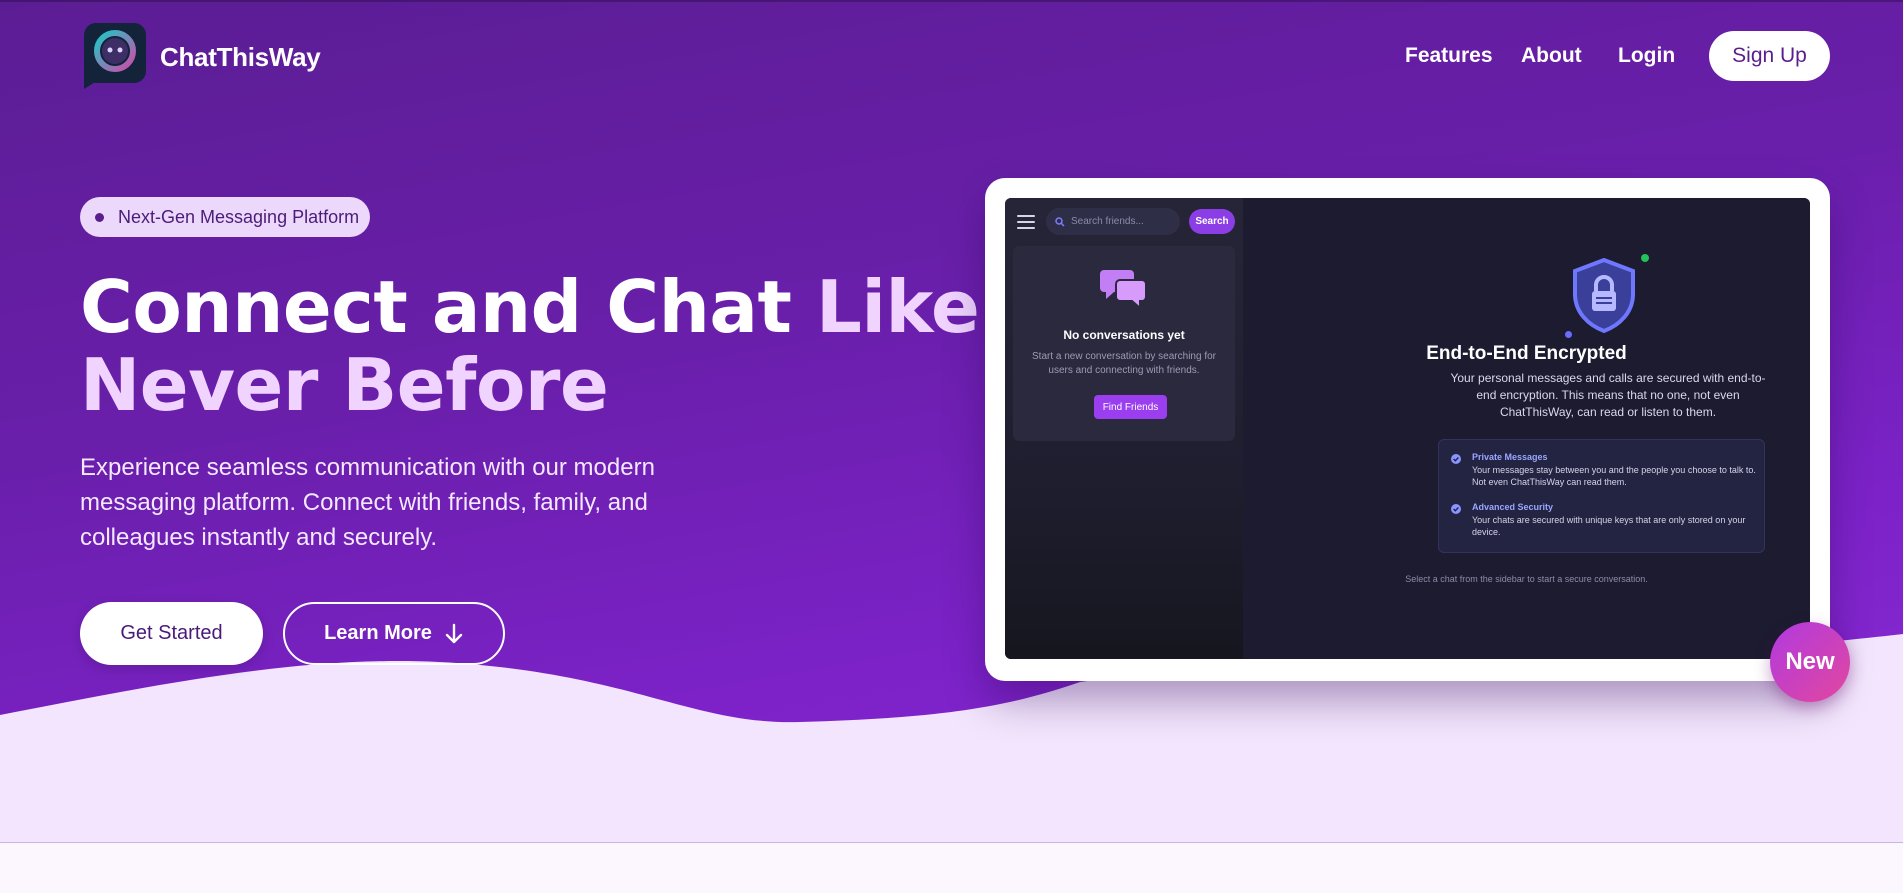  I want to click on nav-login: Login, so click(1646, 56).